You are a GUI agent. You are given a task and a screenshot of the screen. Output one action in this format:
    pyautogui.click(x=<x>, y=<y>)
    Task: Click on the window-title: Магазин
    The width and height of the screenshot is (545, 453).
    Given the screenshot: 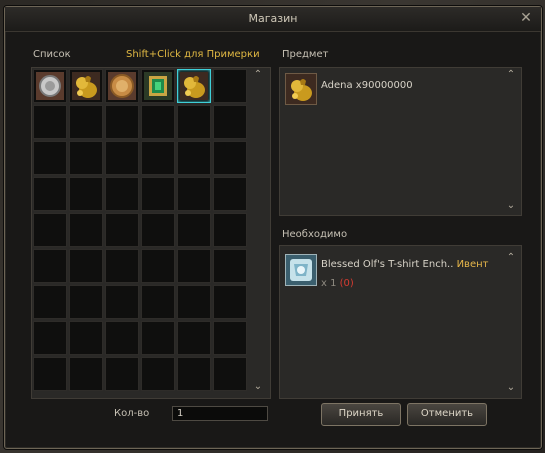 What is the action you would take?
    pyautogui.click(x=273, y=18)
    